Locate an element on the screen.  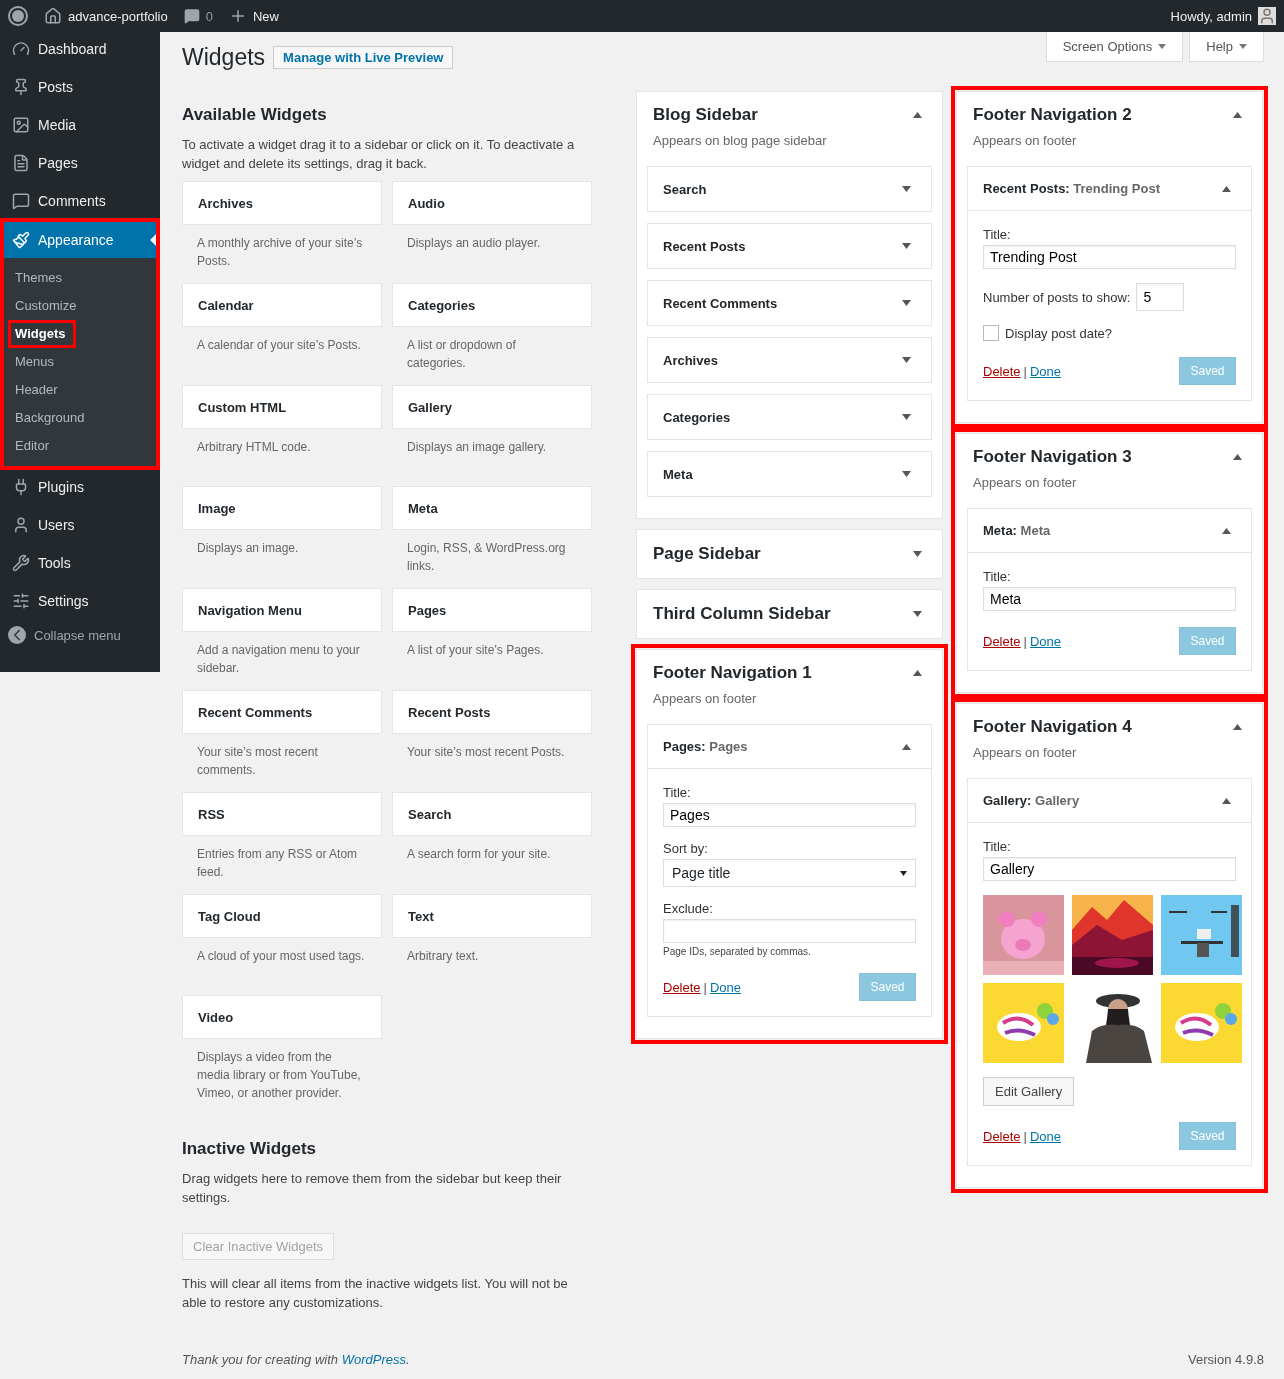
number-field: 5 is located at coordinates (1160, 297).